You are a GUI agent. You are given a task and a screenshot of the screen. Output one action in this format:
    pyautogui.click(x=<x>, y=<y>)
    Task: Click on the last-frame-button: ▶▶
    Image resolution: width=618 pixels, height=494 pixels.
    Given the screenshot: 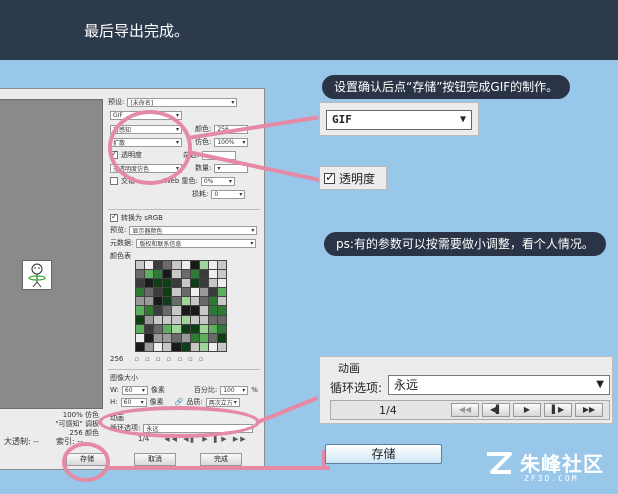 What is the action you would take?
    pyautogui.click(x=589, y=410)
    